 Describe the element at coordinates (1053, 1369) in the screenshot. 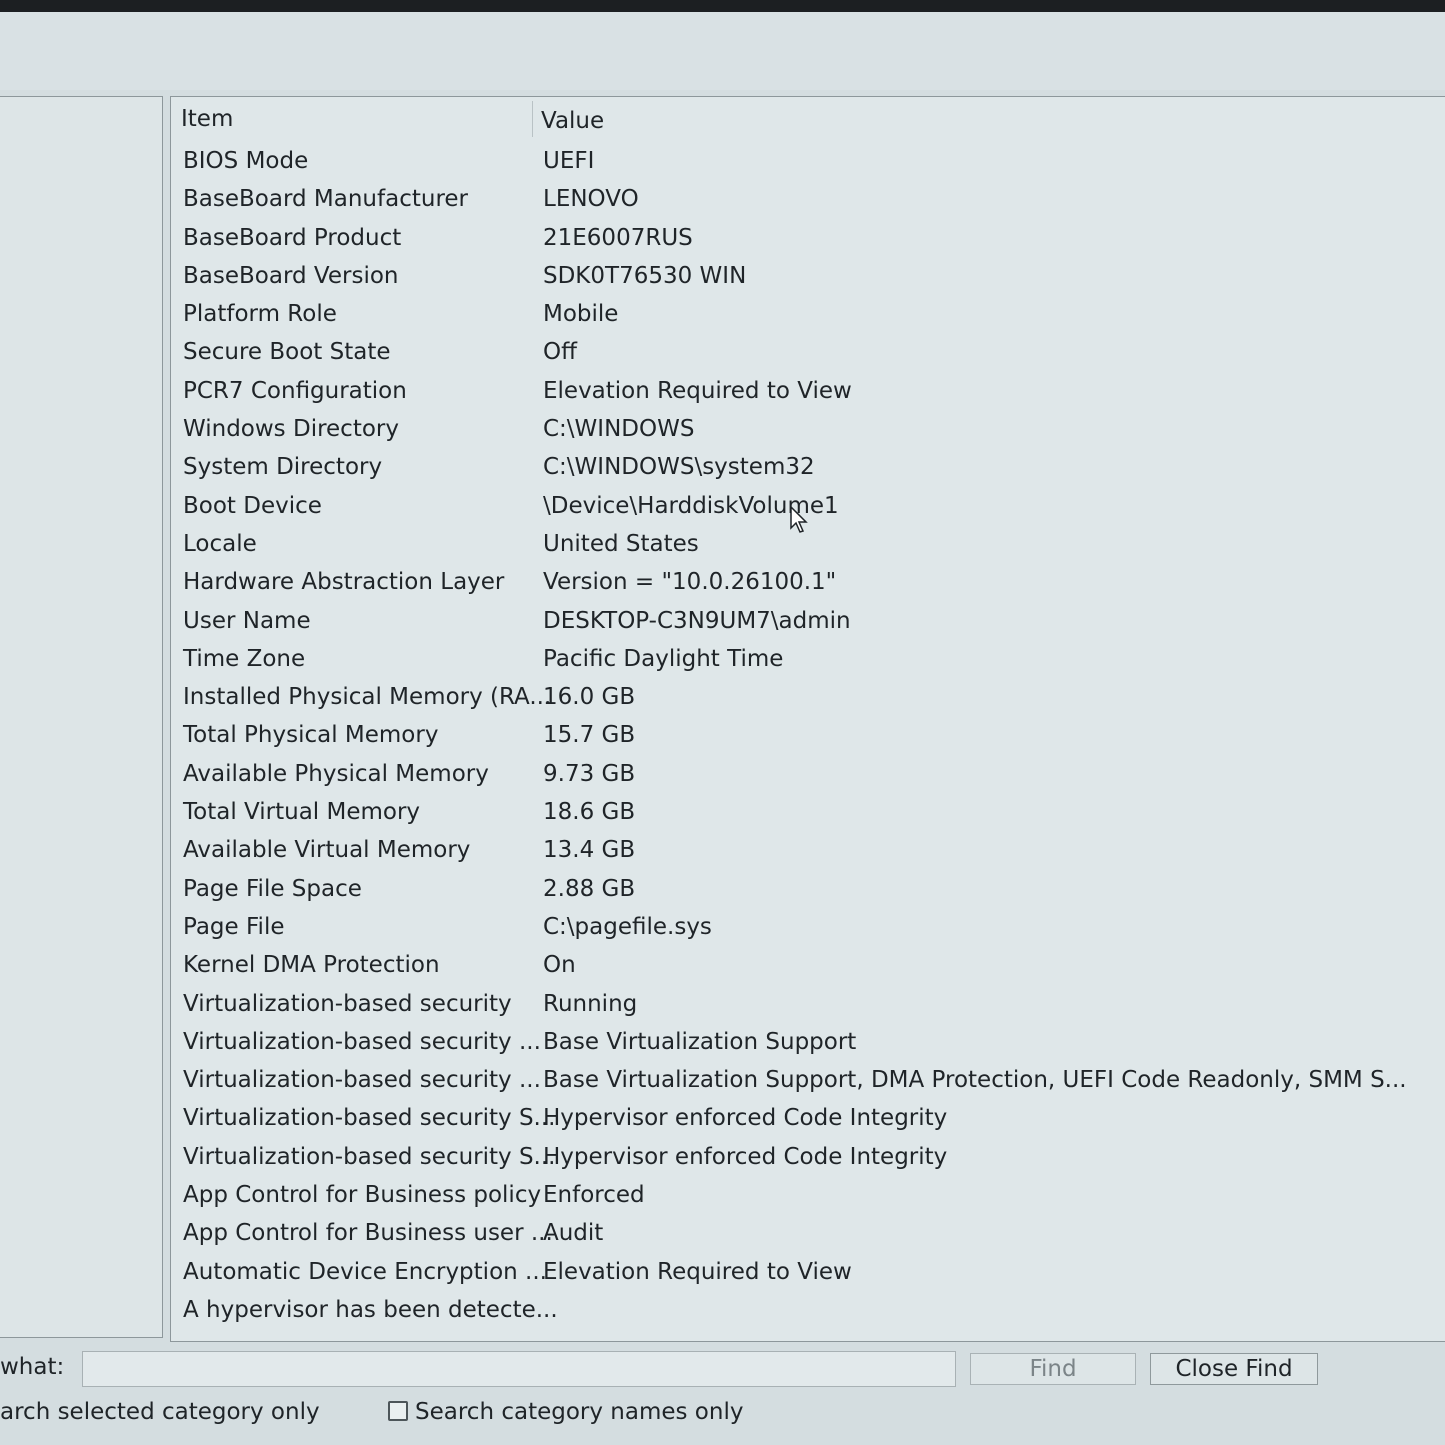

I see `find-button: Find` at that location.